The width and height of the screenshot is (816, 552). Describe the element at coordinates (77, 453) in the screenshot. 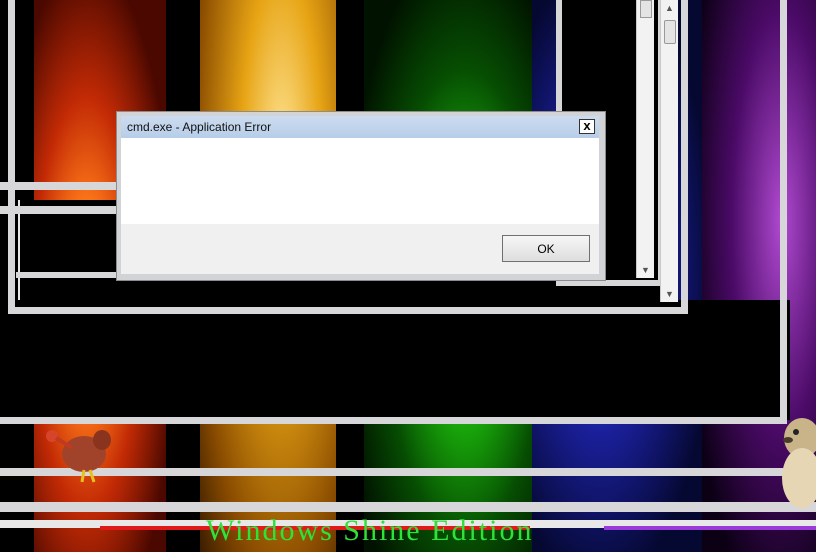

I see `bird-mascot-icon` at that location.